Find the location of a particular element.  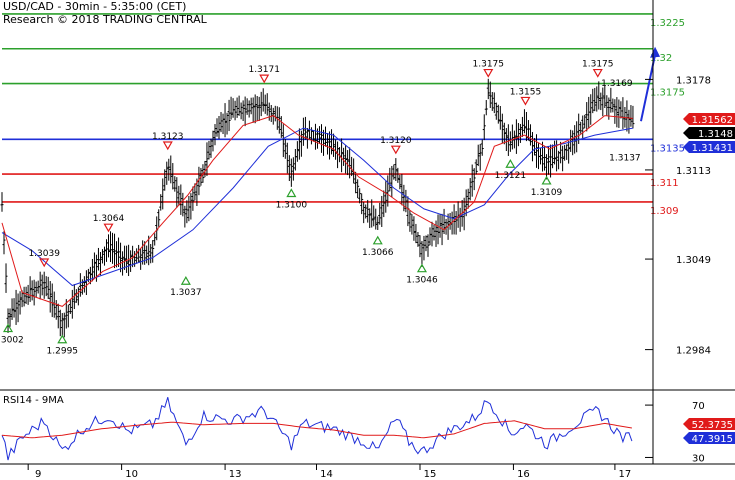

rsi-tick-label: 30 is located at coordinates (698, 458).